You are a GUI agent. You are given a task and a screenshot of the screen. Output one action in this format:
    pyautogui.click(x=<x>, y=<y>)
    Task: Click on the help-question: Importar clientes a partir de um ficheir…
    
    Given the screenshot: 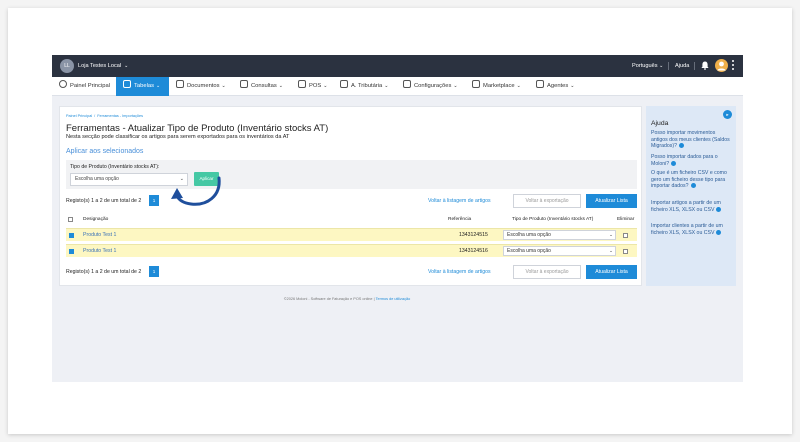 What is the action you would take?
    pyautogui.click(x=691, y=229)
    